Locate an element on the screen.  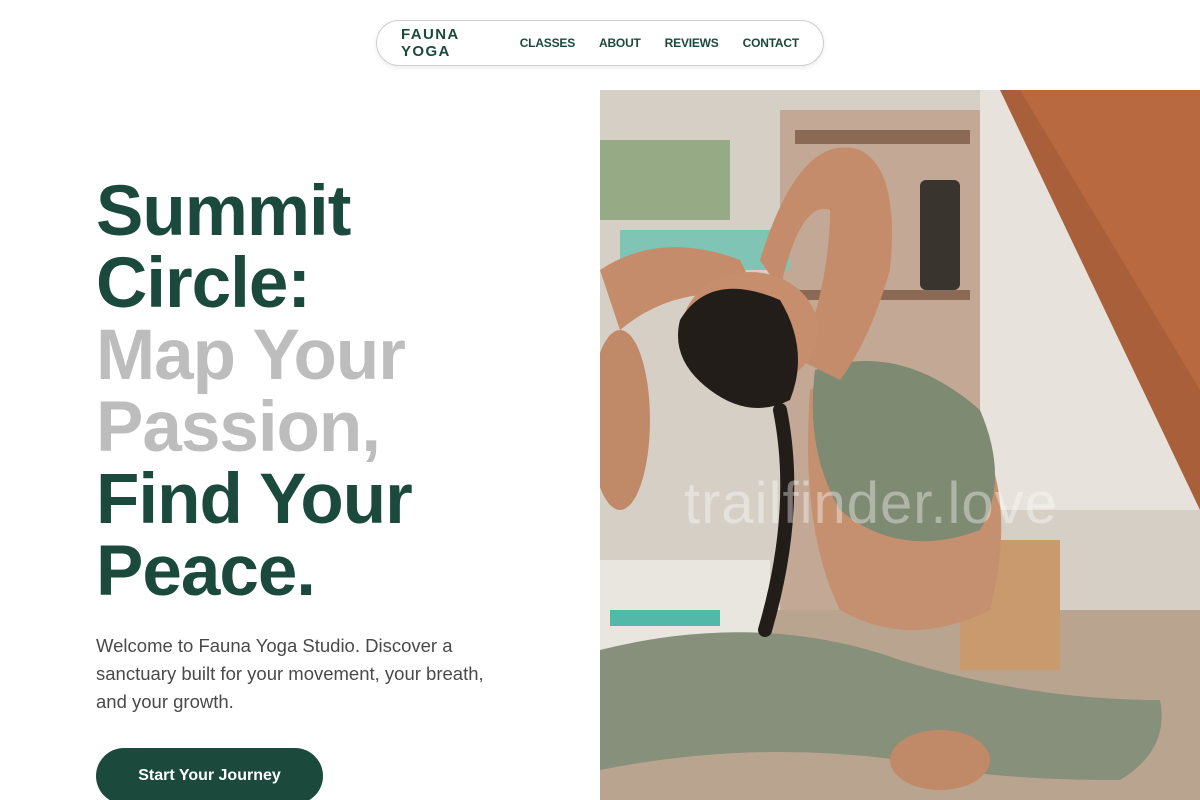
top-nav: FAUNA YOGA CLASSES ABOUT REVIEWS CONTACT is located at coordinates (600, 43).